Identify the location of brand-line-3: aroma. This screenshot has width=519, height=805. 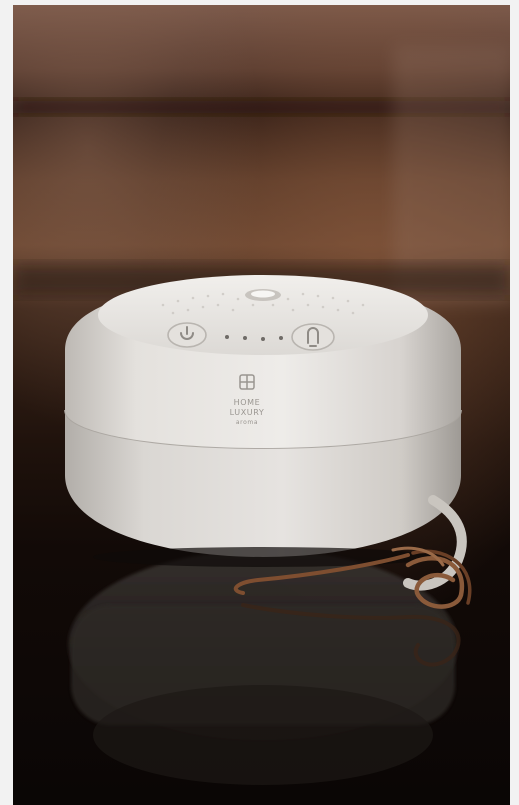
(247, 422).